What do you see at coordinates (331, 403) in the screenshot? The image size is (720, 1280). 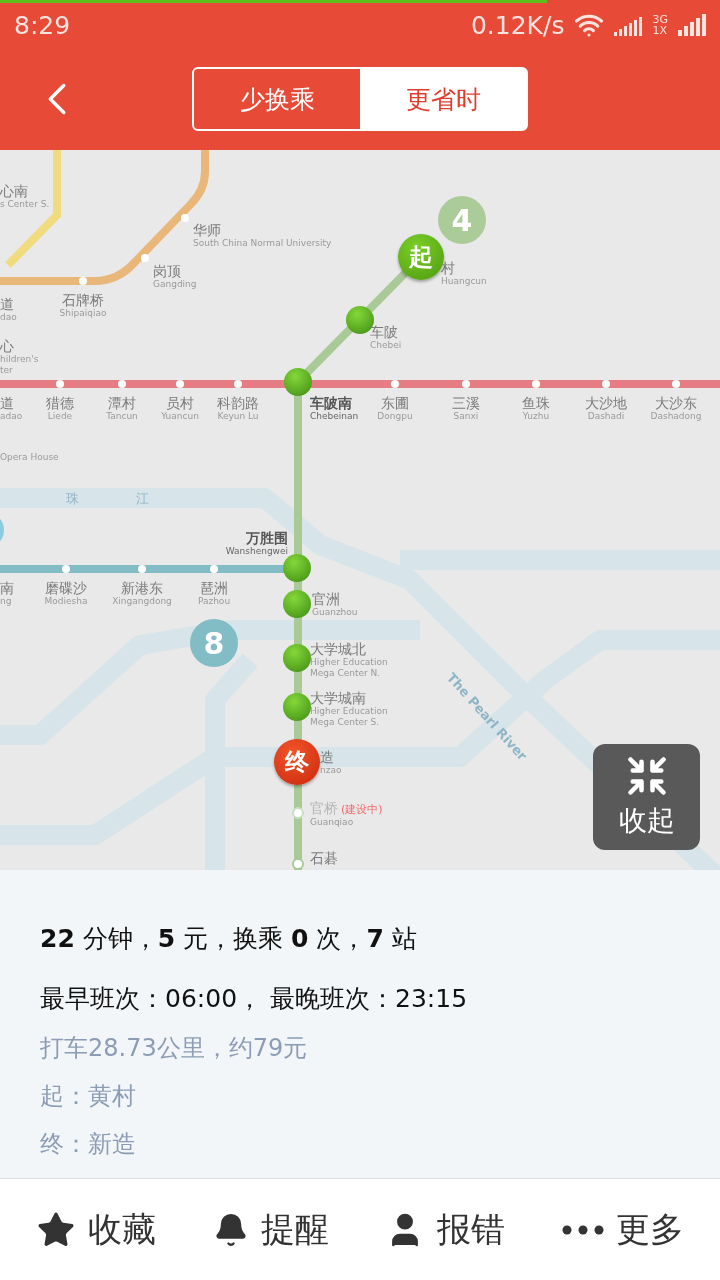 I see `station-name: 车陂南` at bounding box center [331, 403].